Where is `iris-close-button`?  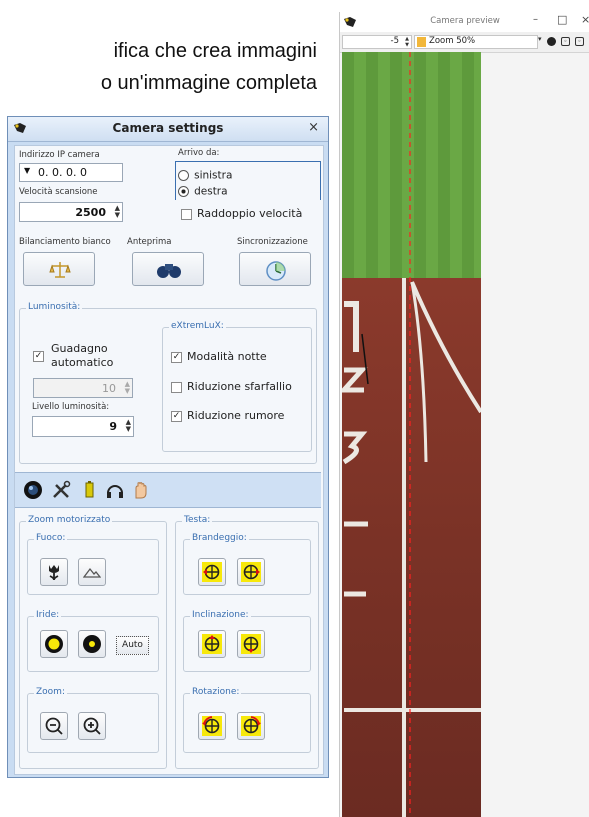 iris-close-button is located at coordinates (92, 644).